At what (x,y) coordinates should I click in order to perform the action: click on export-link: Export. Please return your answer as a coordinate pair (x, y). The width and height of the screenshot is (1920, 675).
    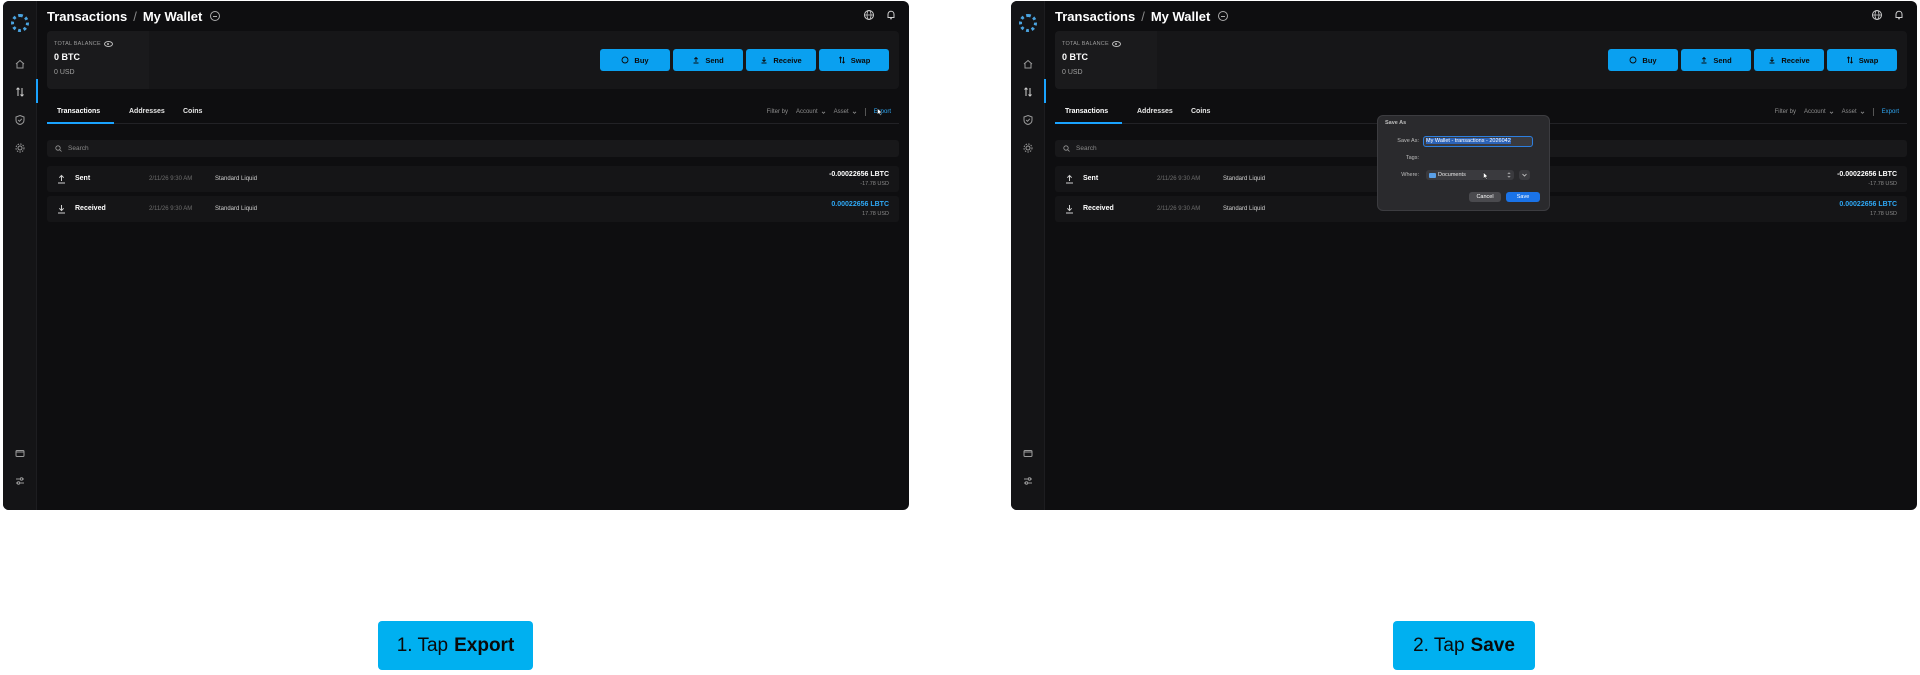
    Looking at the image, I should click on (1890, 112).